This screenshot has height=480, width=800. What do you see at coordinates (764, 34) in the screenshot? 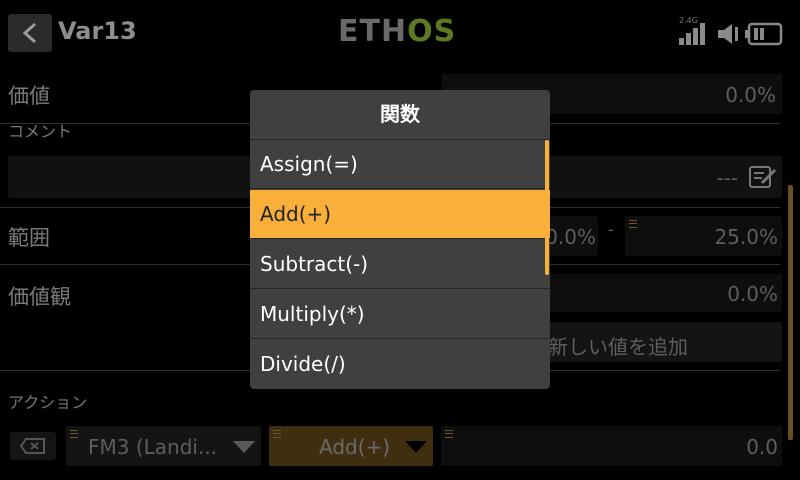
I see `battery-icon` at bounding box center [764, 34].